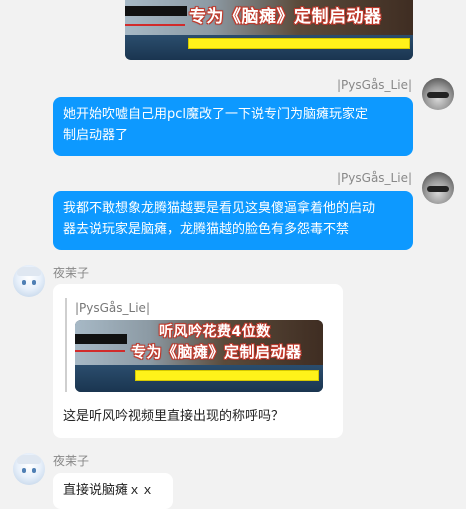 The height and width of the screenshot is (509, 466). I want to click on quote-sender: |PysGås_Lie|, so click(112, 308).